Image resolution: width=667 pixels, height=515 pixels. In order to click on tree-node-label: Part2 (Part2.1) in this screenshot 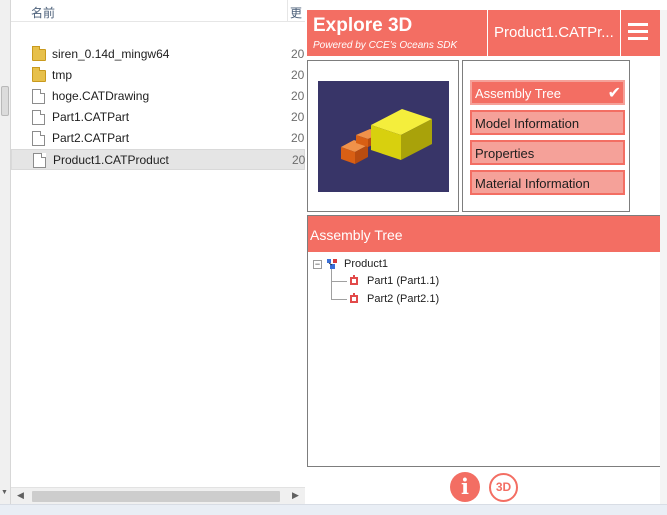, I will do `click(403, 299)`.